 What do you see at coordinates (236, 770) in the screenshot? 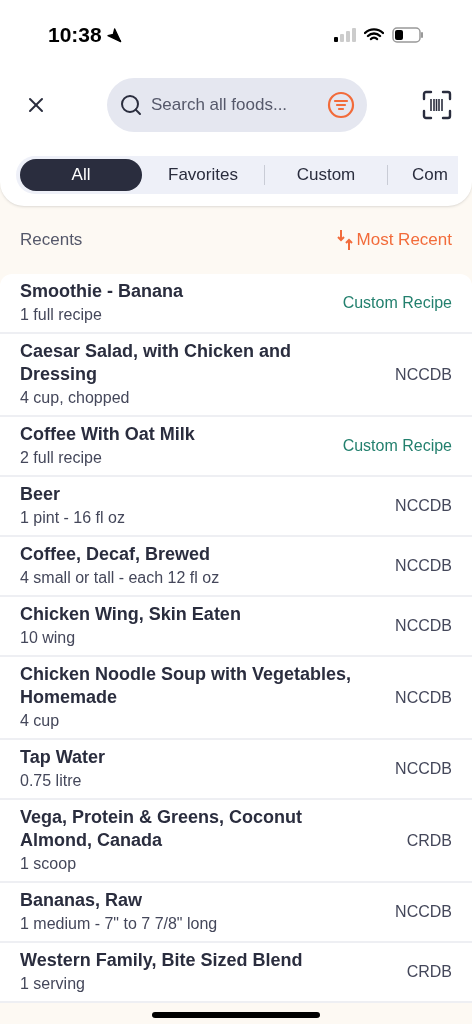
I see `food-row: Tap Water 0.75 litre NCCDB` at bounding box center [236, 770].